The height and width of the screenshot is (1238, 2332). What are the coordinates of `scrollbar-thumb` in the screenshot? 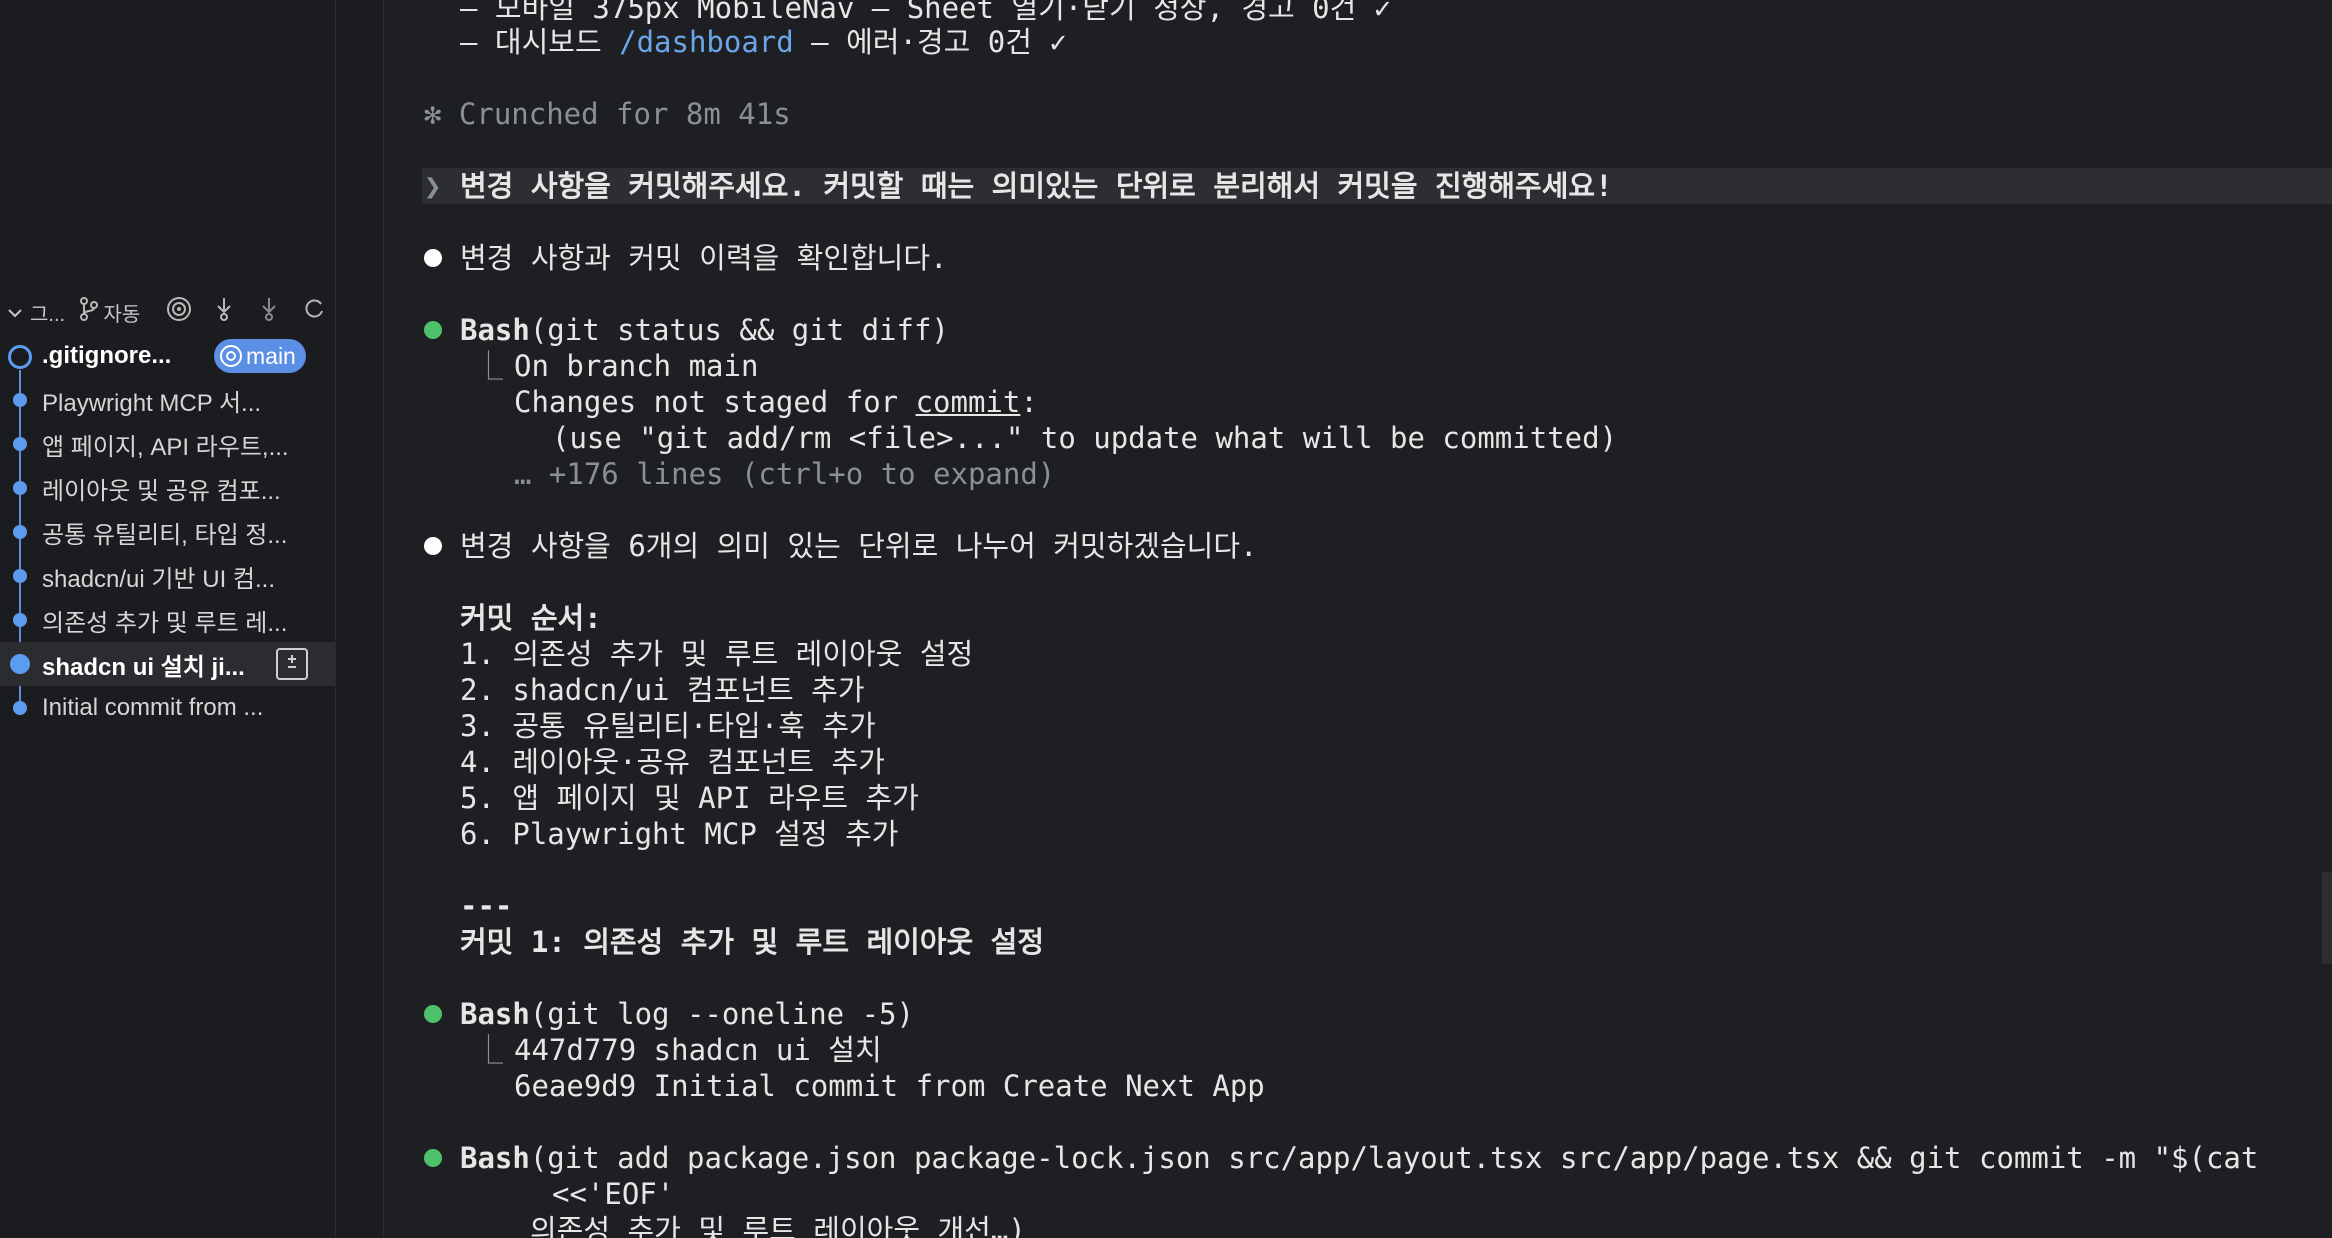 It's located at (2327, 918).